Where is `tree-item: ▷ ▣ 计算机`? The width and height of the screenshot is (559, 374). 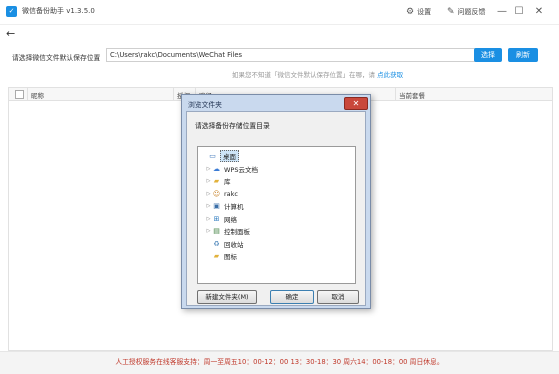 tree-item: ▷ ▣ 计算机 is located at coordinates (224, 206).